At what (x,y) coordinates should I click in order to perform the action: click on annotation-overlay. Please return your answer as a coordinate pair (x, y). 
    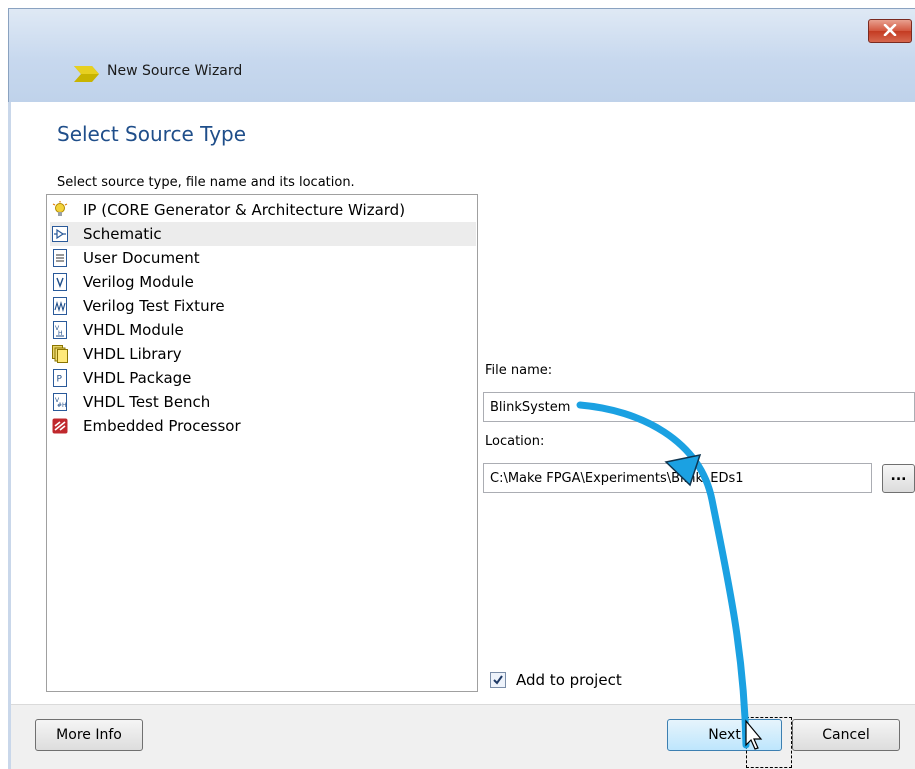
    Looking at the image, I should click on (669, 575).